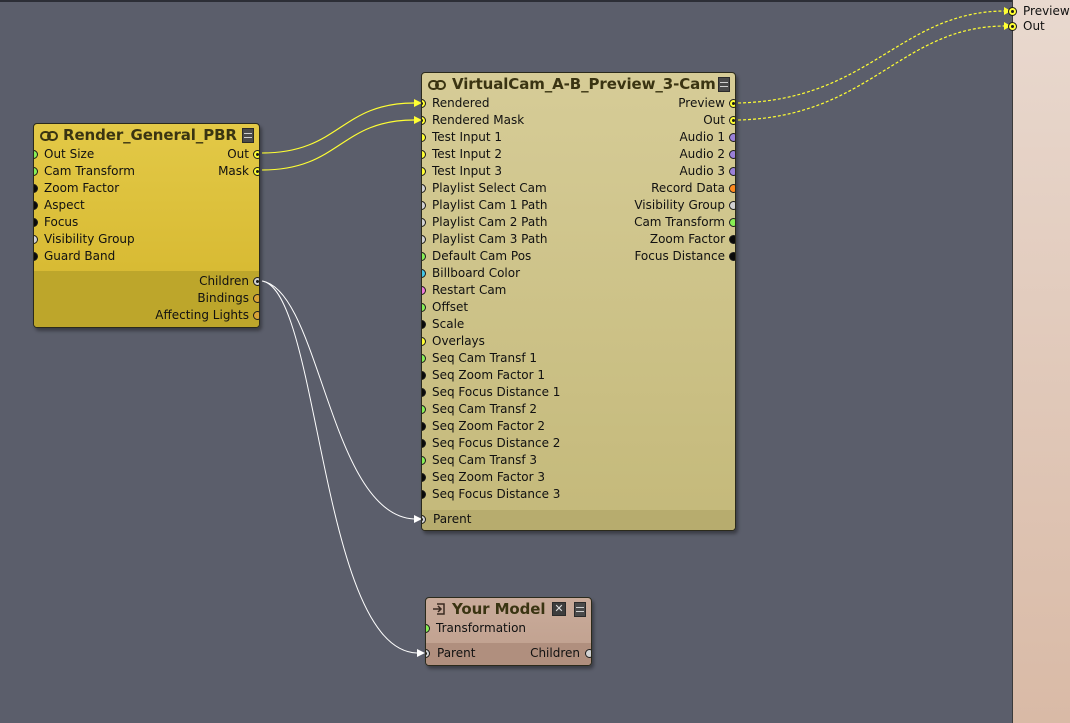  I want to click on input-label-seq-zoom-factor-1: Seq Zoom Factor 1, so click(489, 375).